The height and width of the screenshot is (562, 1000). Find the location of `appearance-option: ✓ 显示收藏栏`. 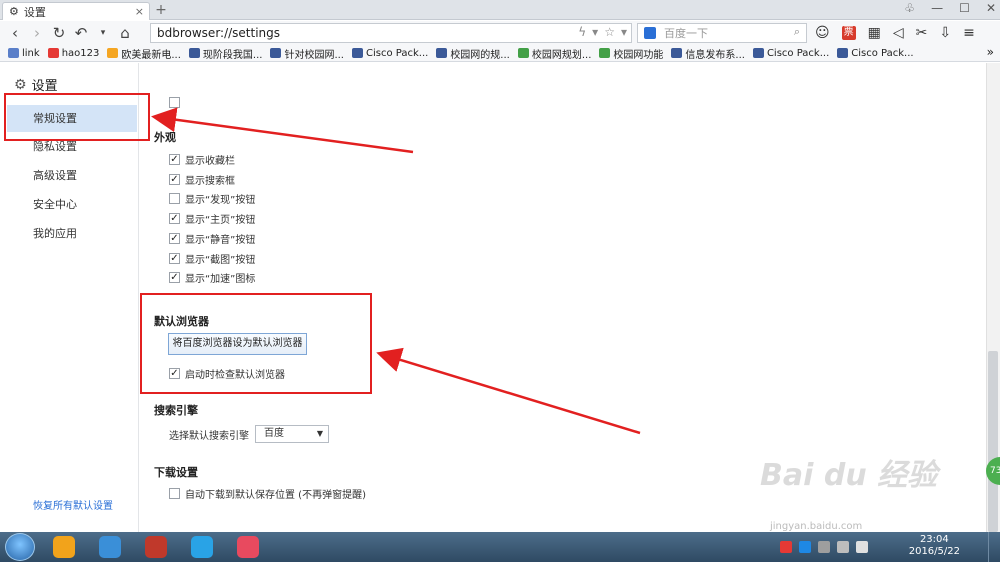

appearance-option: ✓ 显示收藏栏 is located at coordinates (202, 159).